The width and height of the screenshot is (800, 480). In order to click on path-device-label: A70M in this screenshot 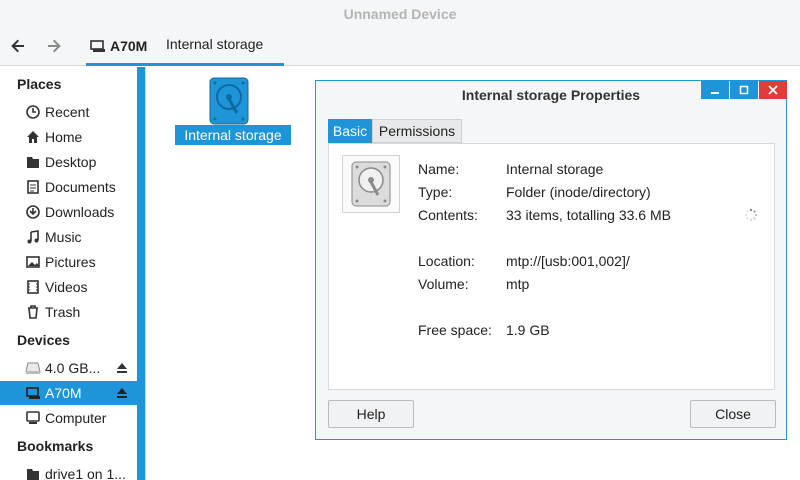, I will do `click(129, 45)`.